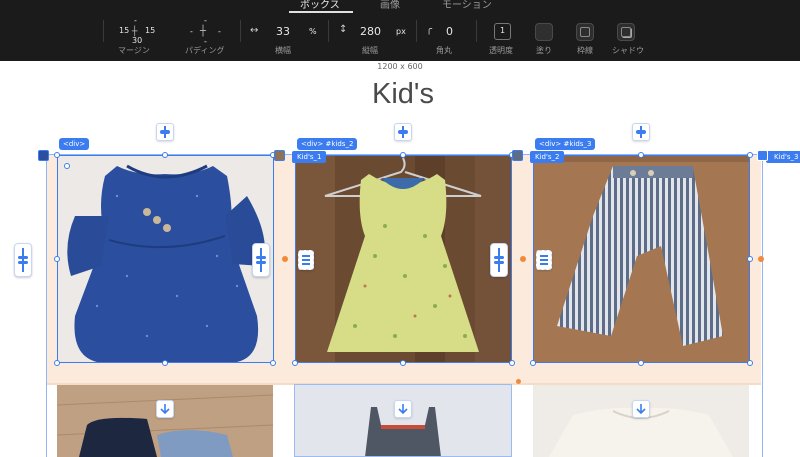 This screenshot has height=457, width=800. I want to click on section-title: Kid's, so click(400, 94).